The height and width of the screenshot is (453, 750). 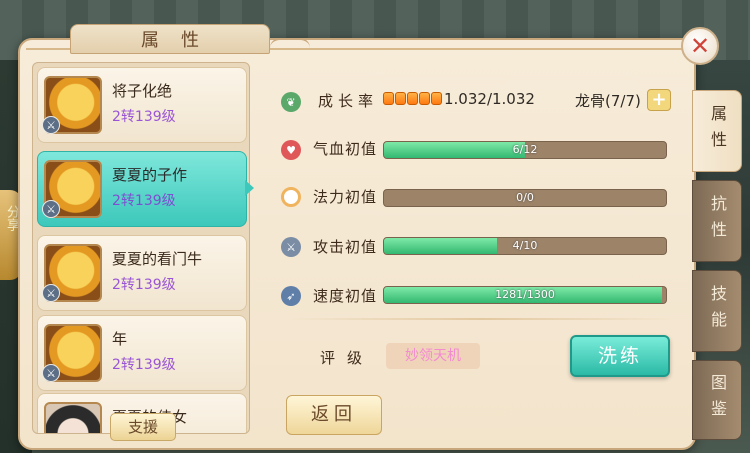 I want to click on add-dragon-bone-button: +, so click(x=659, y=100).